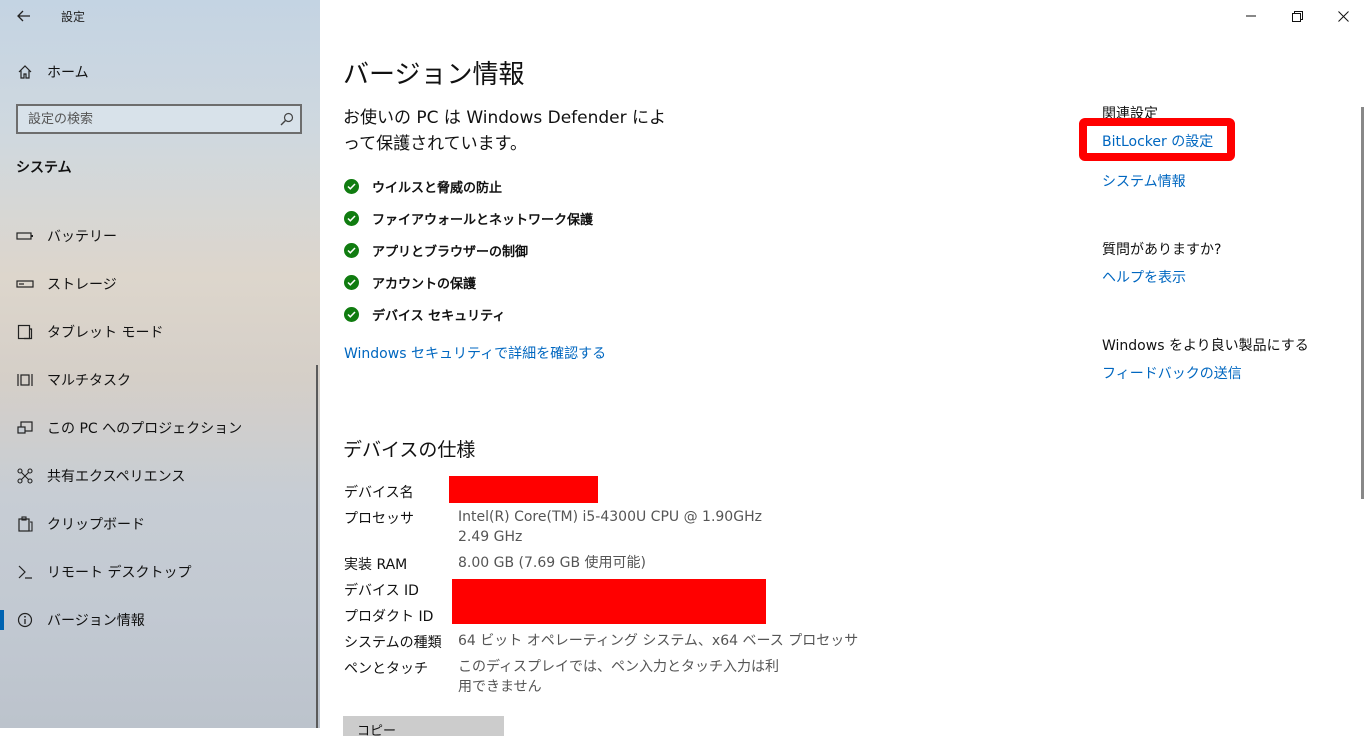  Describe the element at coordinates (376, 565) in the screenshot. I see `spec-label-ram: 実装 RAM` at that location.